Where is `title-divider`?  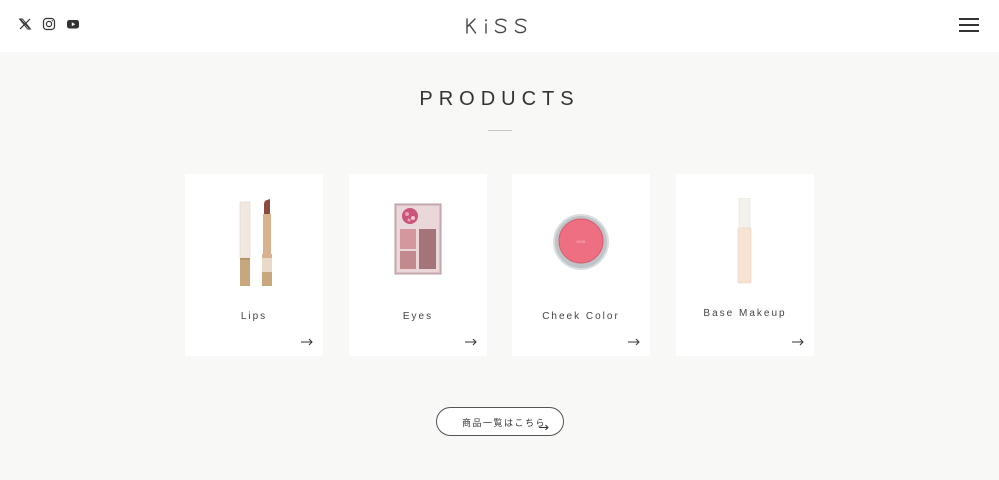 title-divider is located at coordinates (500, 130).